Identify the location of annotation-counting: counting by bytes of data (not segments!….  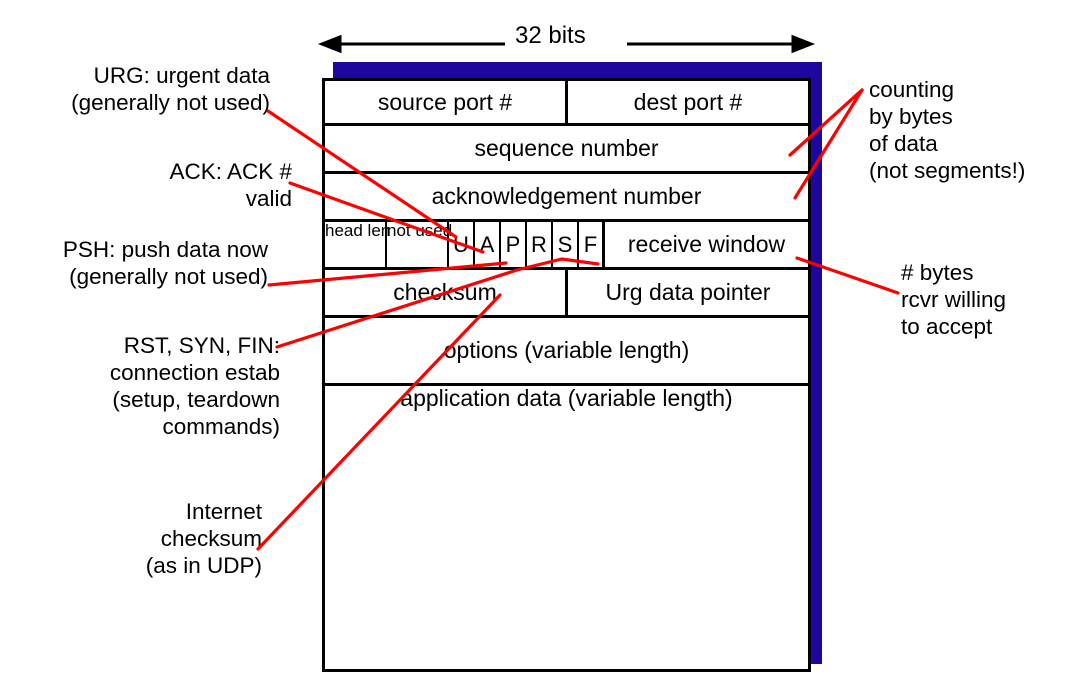
(947, 130).